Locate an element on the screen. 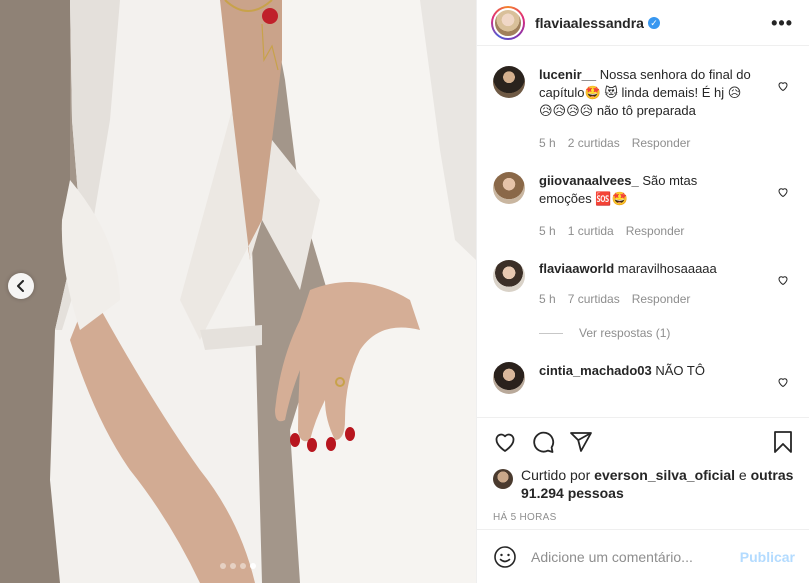 The height and width of the screenshot is (583, 809). replies-divider is located at coordinates (551, 333).